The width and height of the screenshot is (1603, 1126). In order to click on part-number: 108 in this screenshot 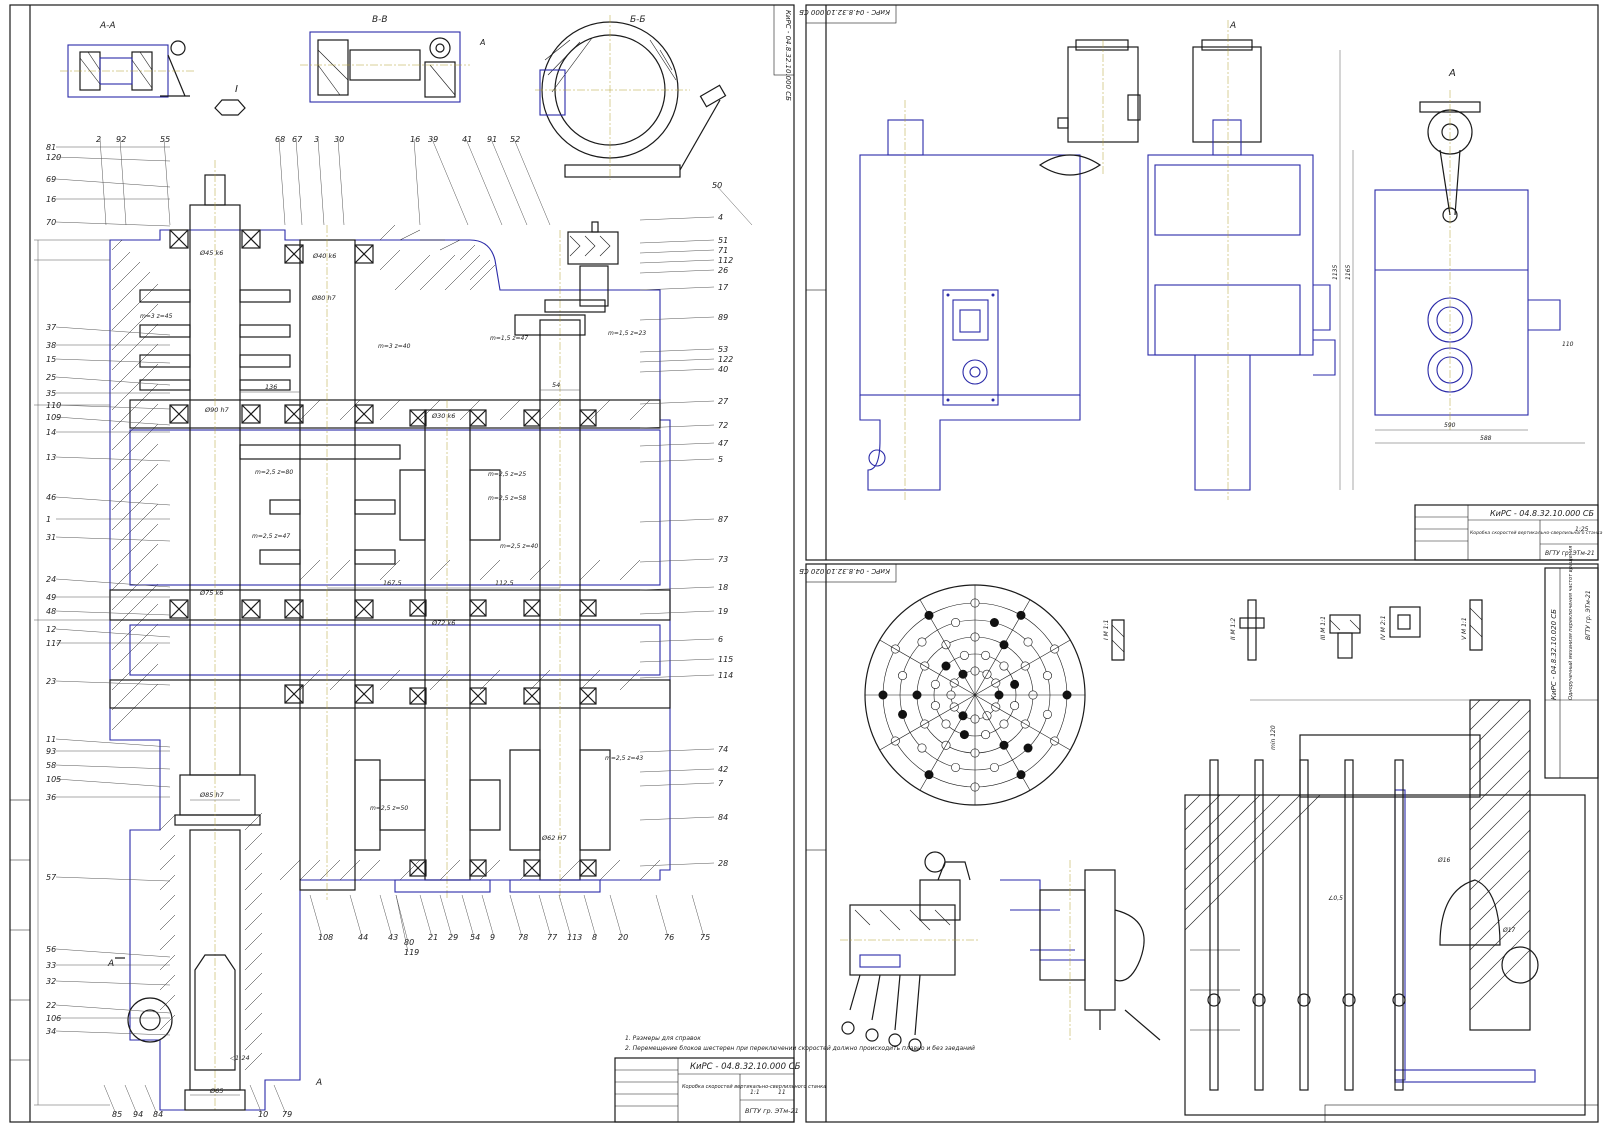, I will do `click(325, 937)`.